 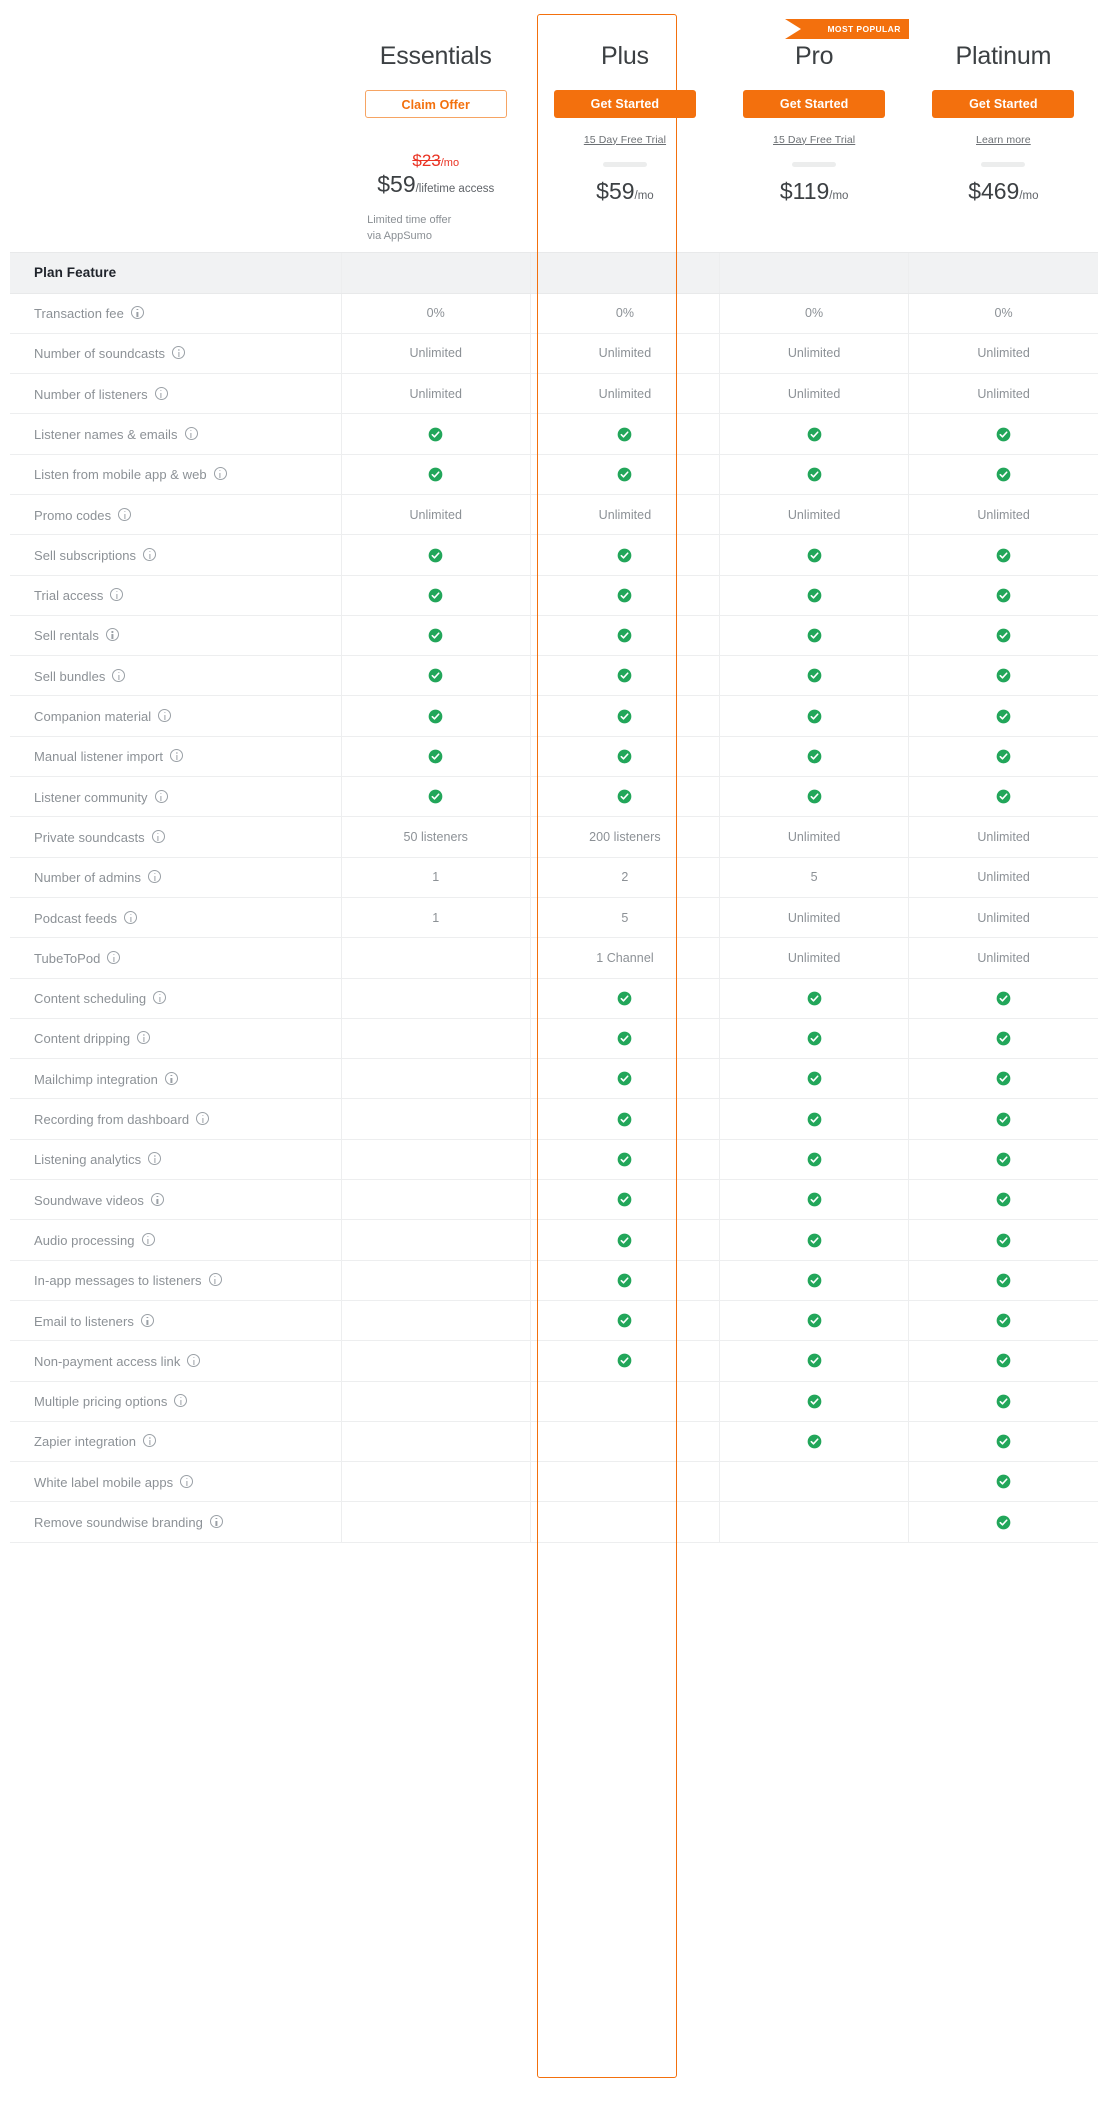 What do you see at coordinates (625, 56) in the screenshot?
I see `plan-name: Plus` at bounding box center [625, 56].